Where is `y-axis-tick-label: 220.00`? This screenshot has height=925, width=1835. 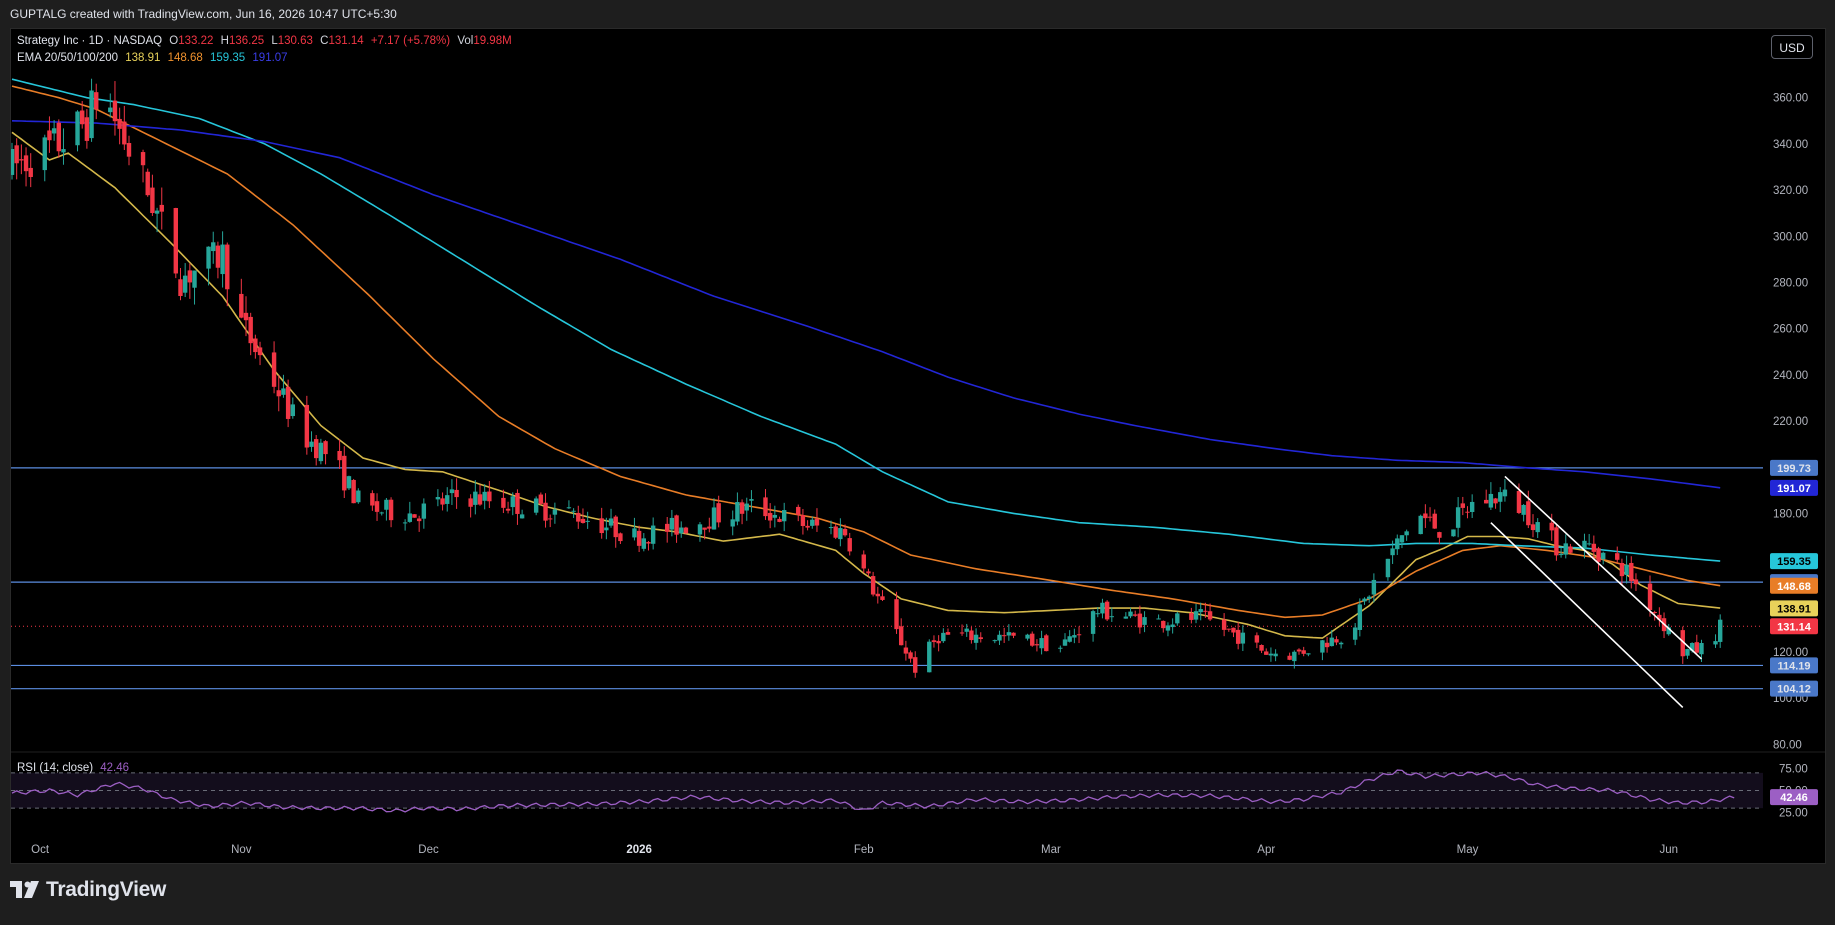
y-axis-tick-label: 220.00 is located at coordinates (1790, 422).